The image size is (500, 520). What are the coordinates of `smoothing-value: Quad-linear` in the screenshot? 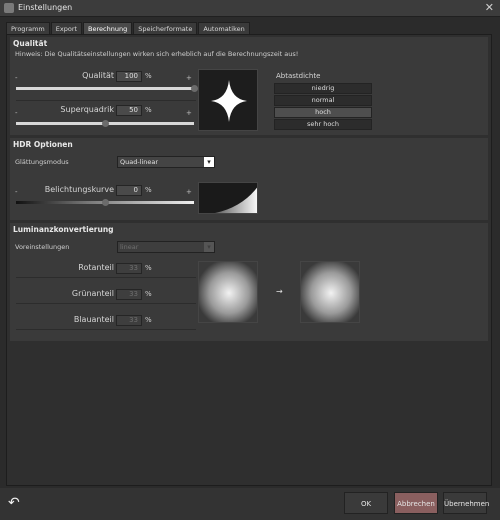 It's located at (139, 162).